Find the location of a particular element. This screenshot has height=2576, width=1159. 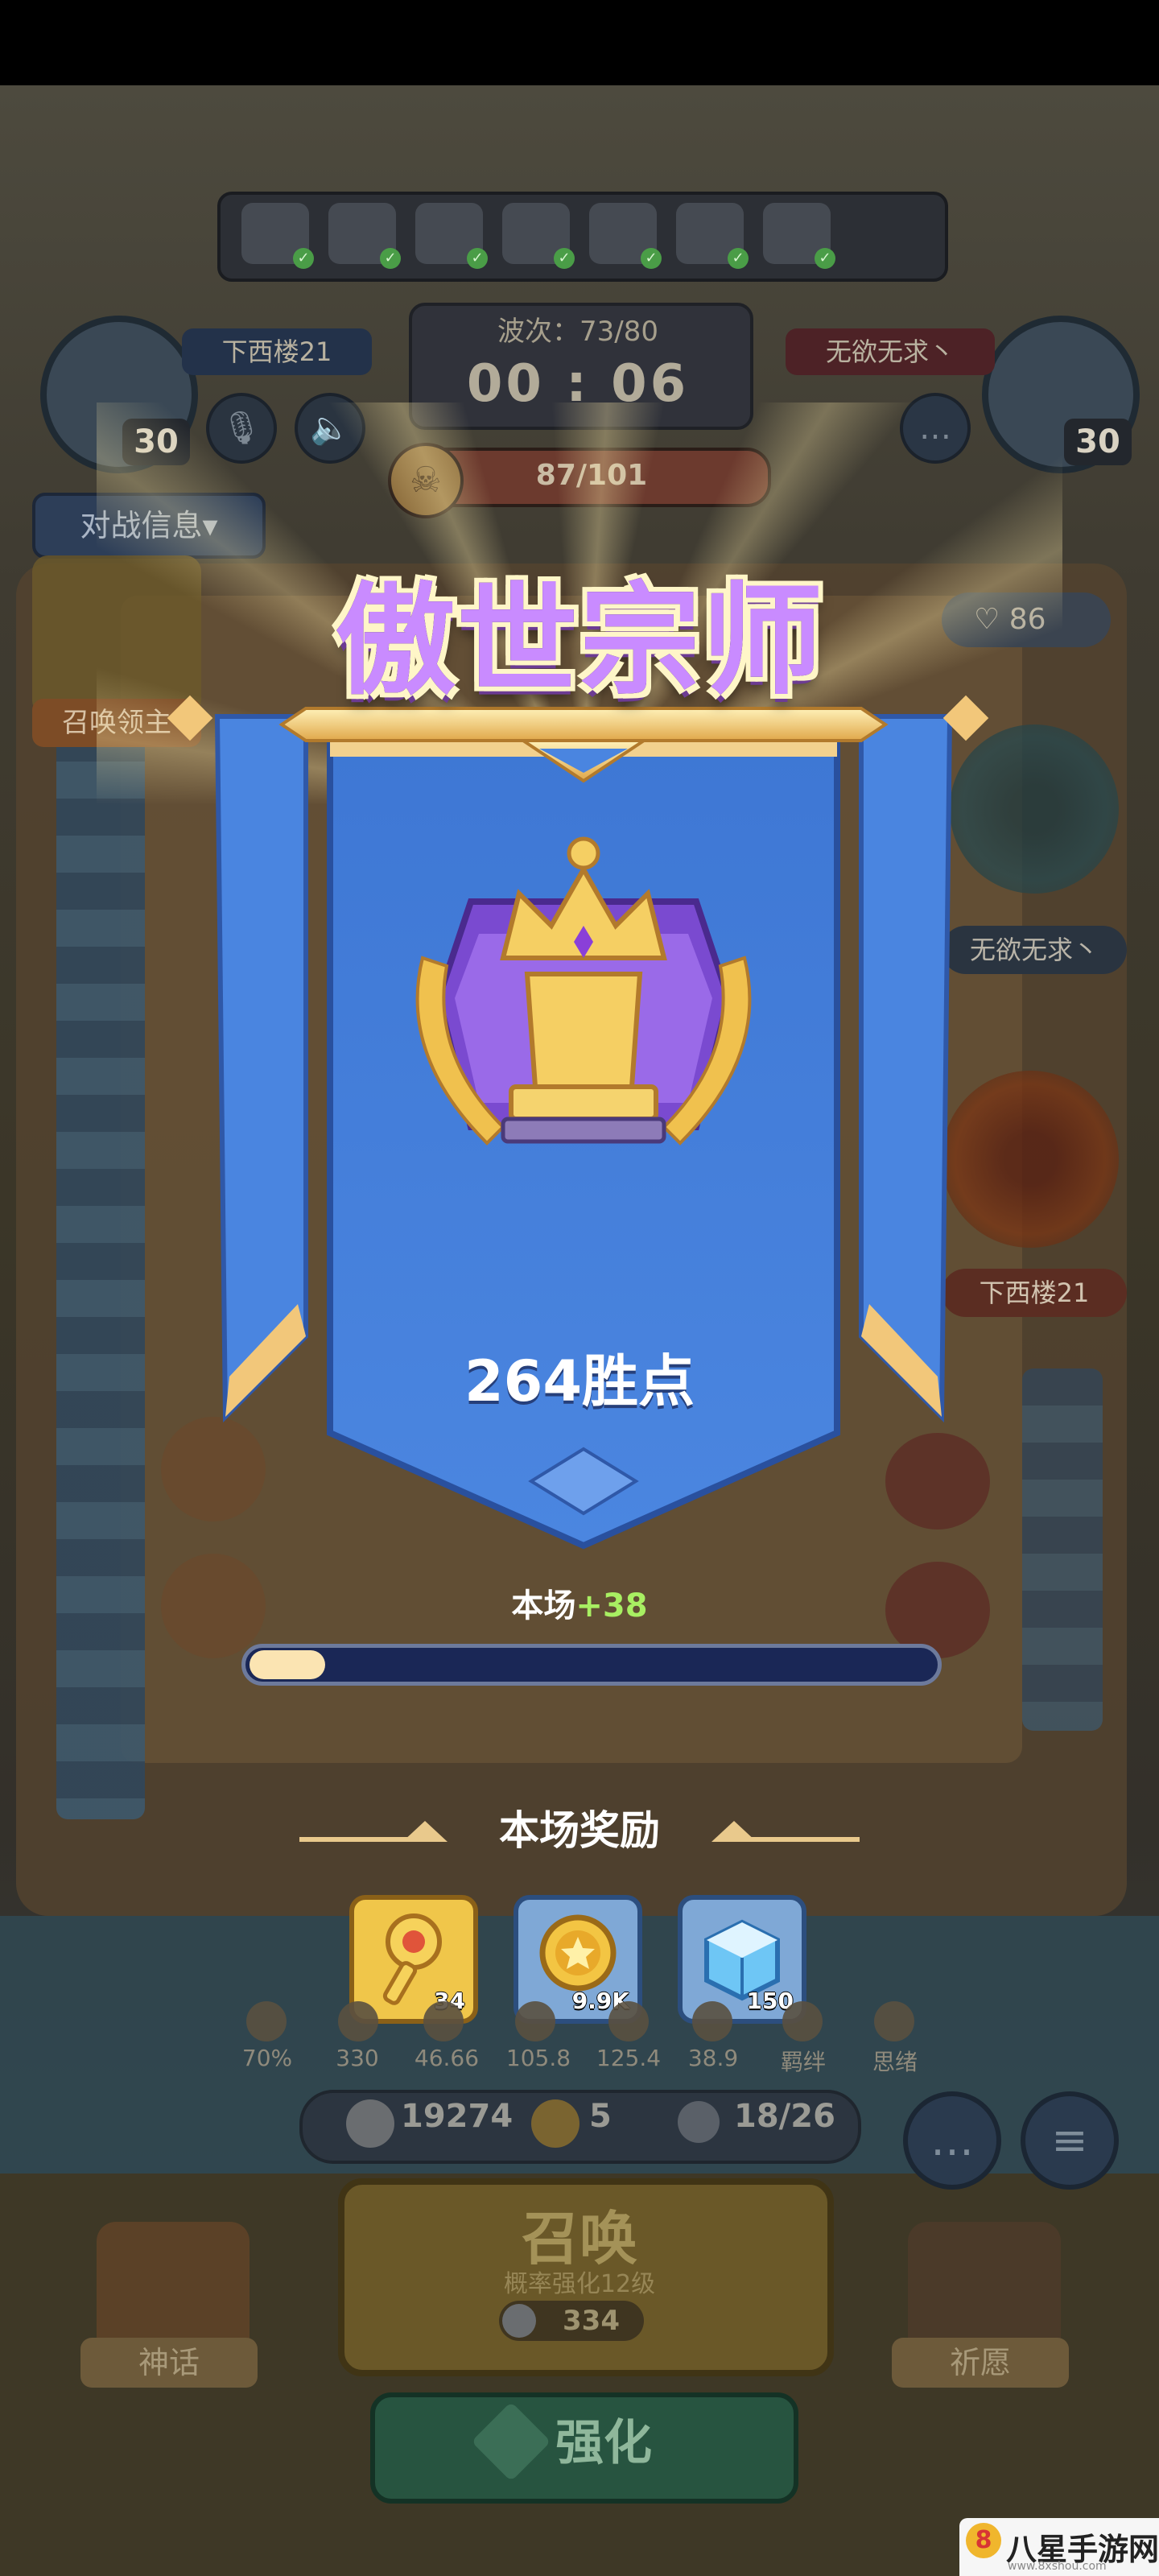

unit-column-right is located at coordinates (1062, 1549).